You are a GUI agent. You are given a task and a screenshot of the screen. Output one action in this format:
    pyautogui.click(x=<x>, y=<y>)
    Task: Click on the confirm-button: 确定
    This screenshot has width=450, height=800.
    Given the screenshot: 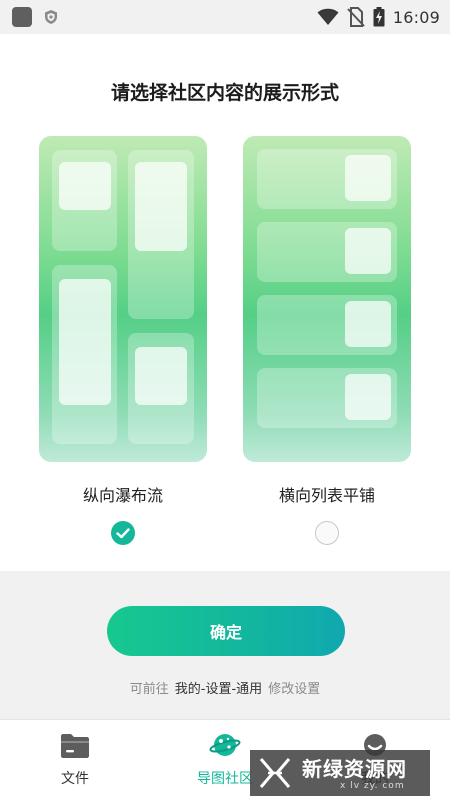 What is the action you would take?
    pyautogui.click(x=226, y=631)
    